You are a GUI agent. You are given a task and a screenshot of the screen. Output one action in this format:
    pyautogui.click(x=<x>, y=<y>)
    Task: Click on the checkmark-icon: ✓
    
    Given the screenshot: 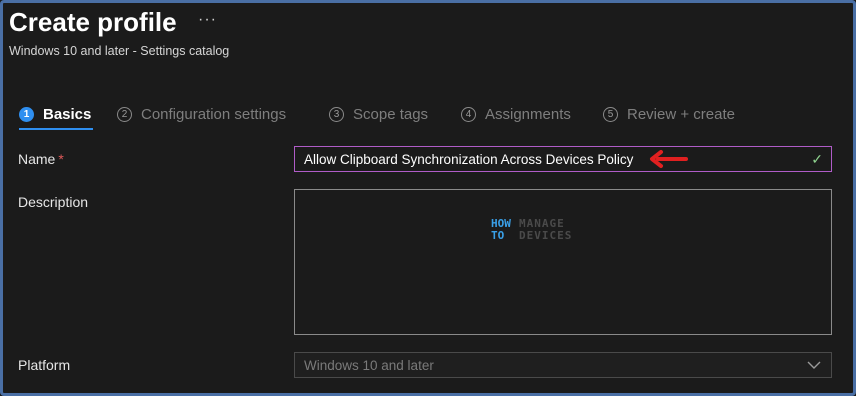 What is the action you would take?
    pyautogui.click(x=817, y=159)
    